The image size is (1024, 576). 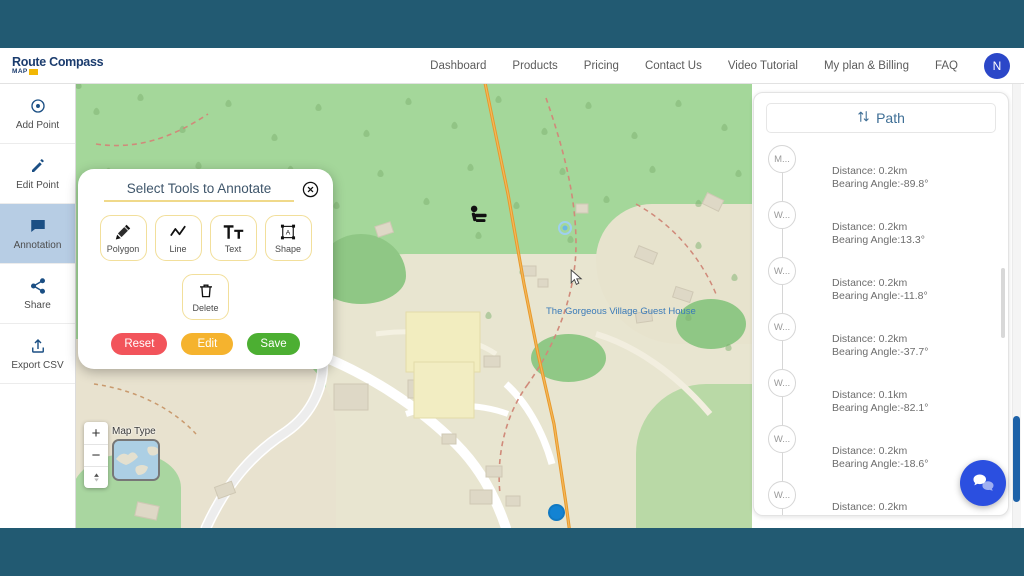 I want to click on sidebar-item-label: Share, so click(x=37, y=305).